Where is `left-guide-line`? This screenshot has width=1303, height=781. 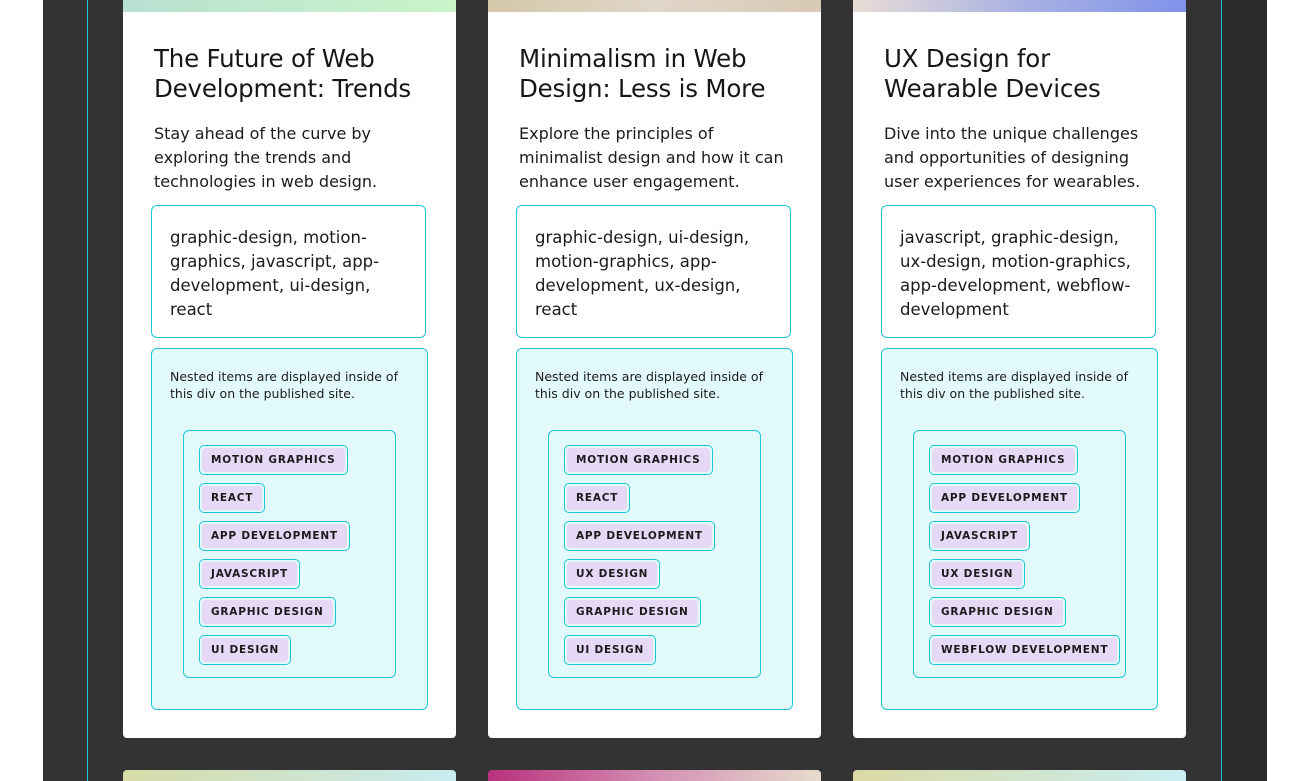 left-guide-line is located at coordinates (87, 390).